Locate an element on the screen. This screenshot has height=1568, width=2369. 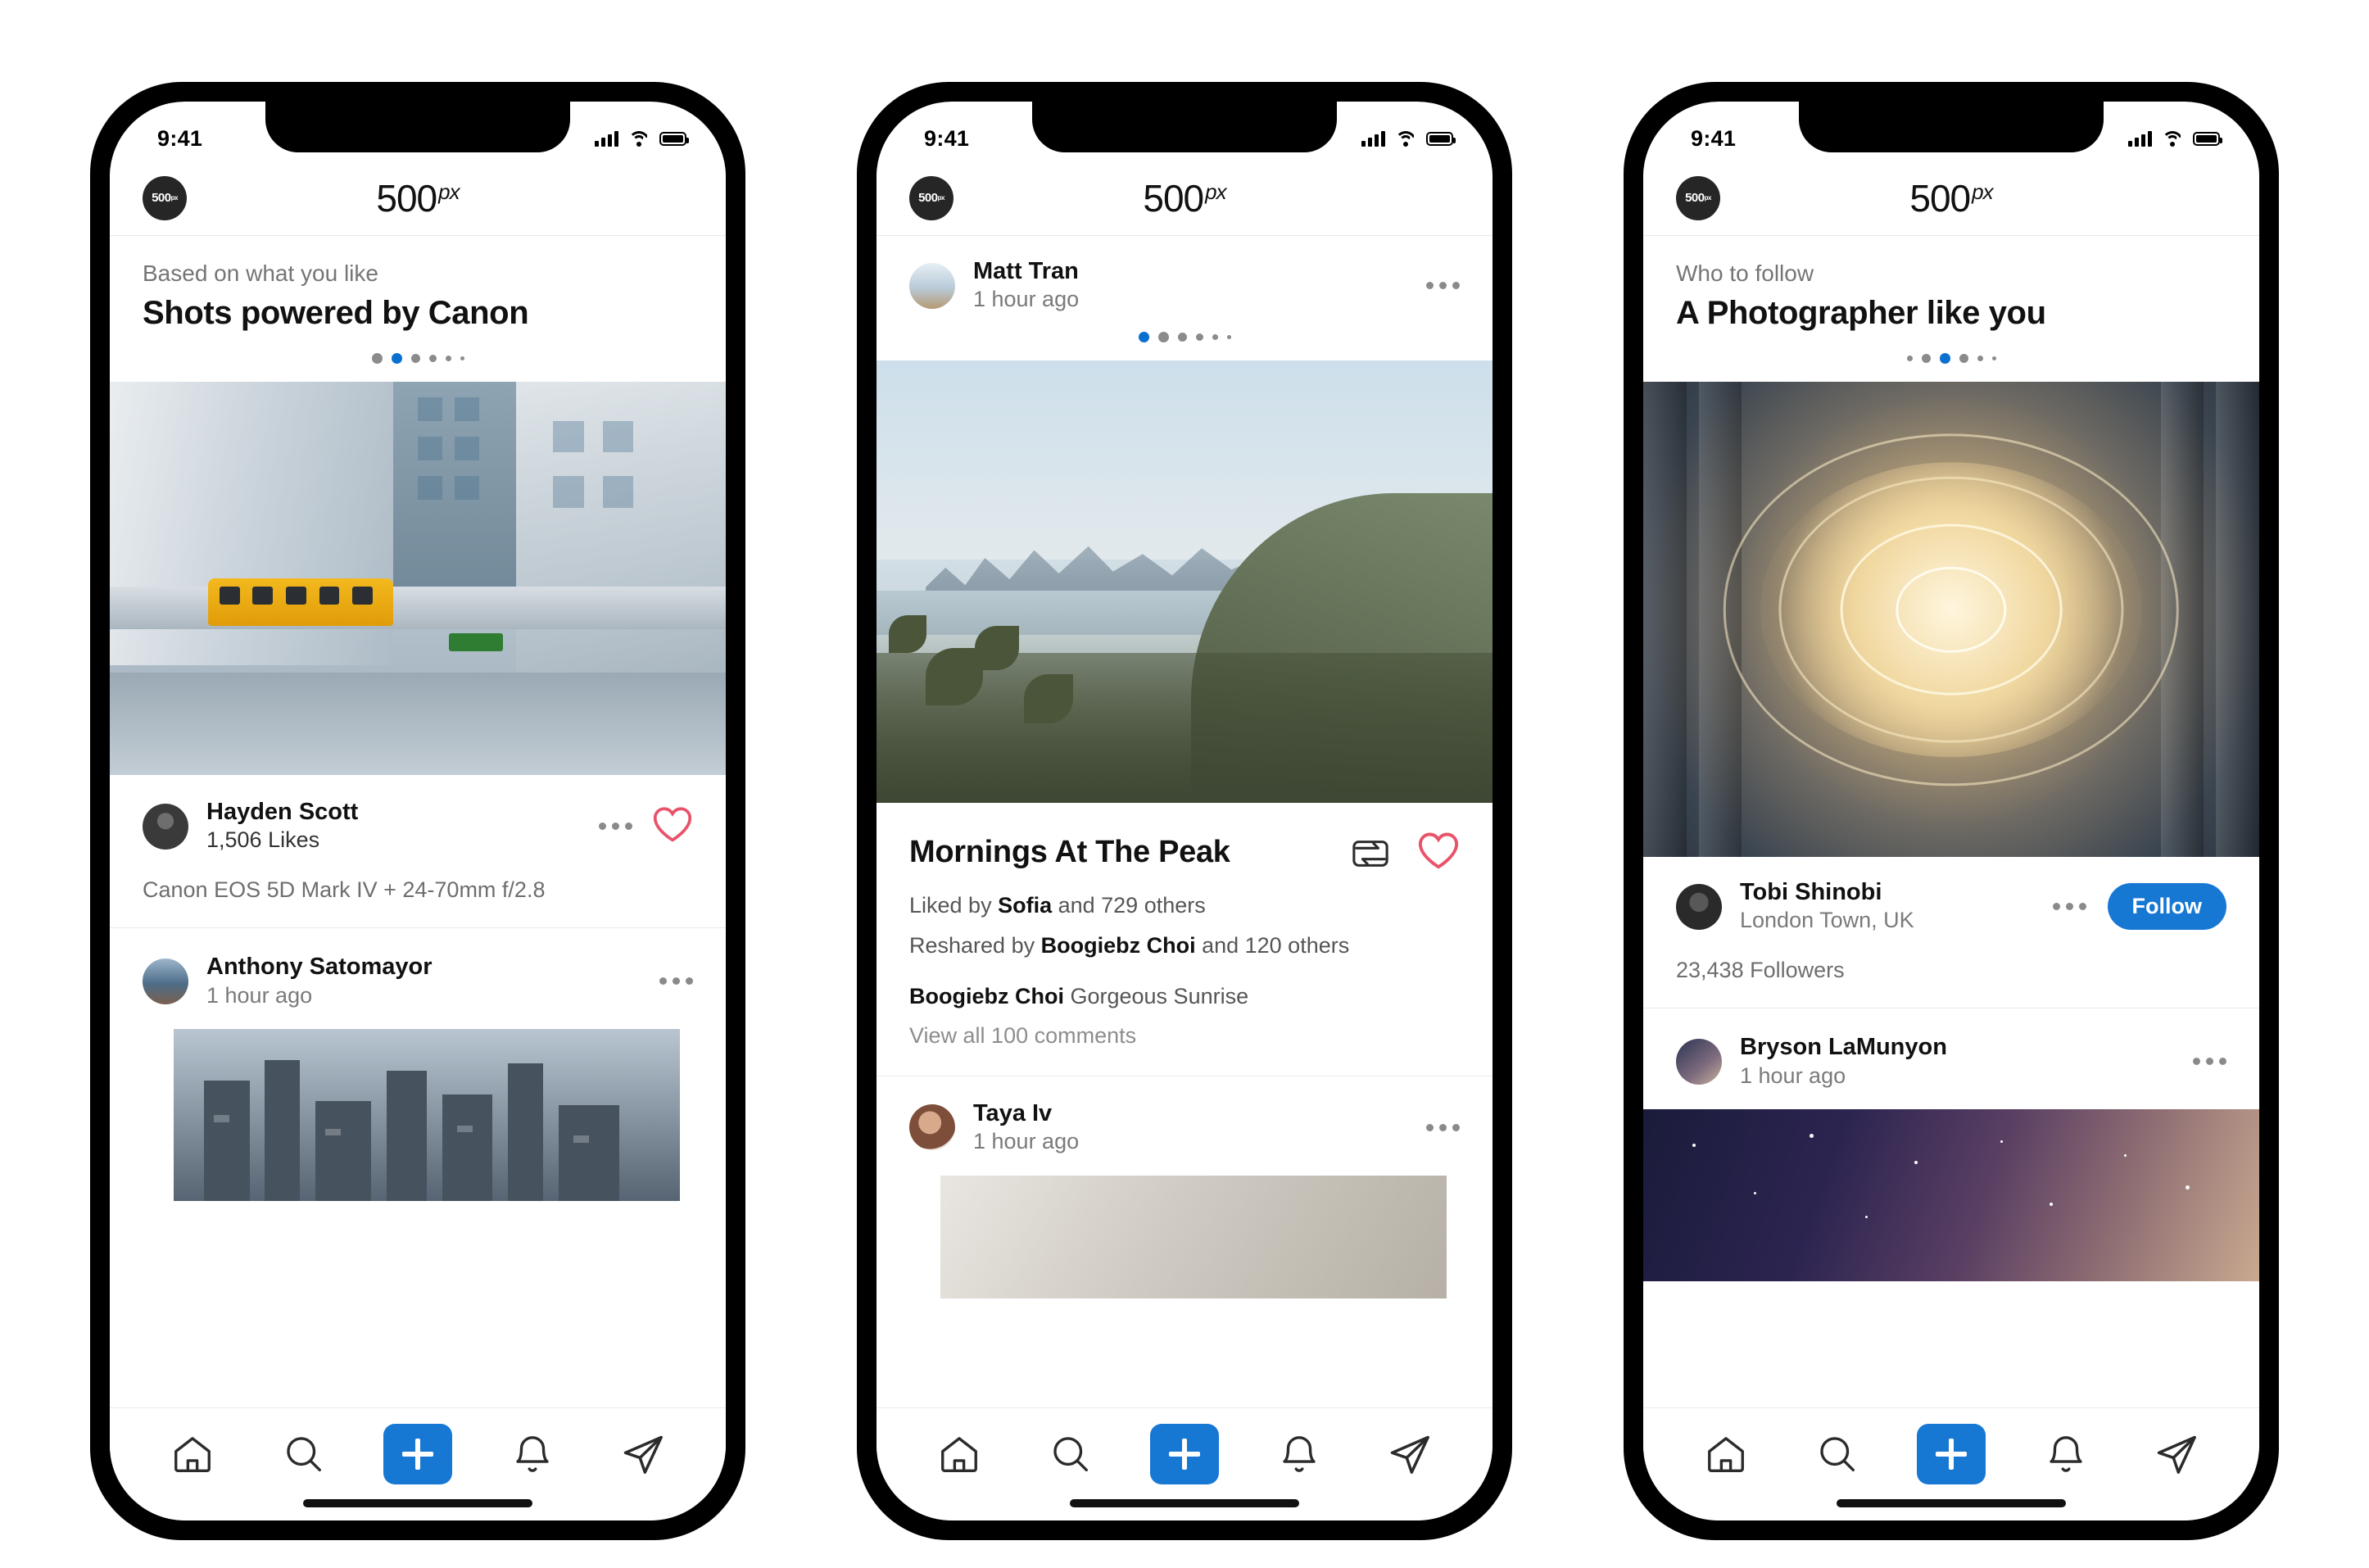
next-post-author: Bryson LaMunyon is located at coordinates (1843, 1047).